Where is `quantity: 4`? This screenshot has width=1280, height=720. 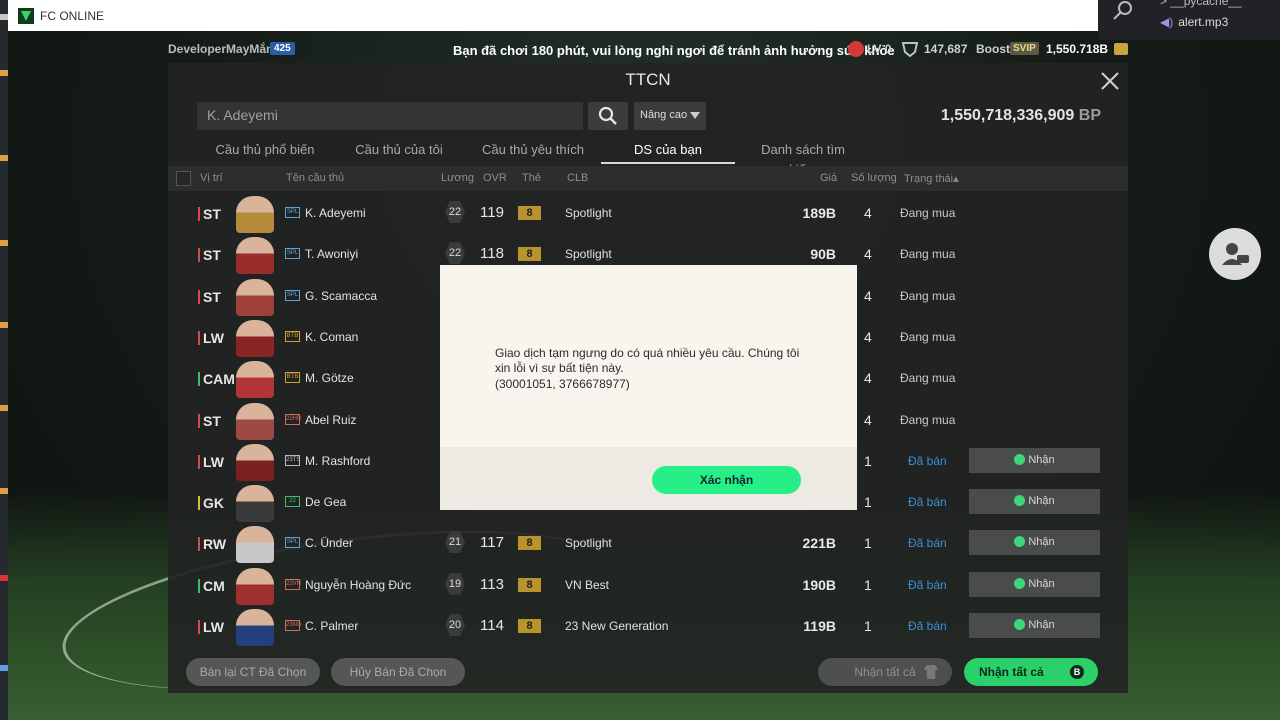 quantity: 4 is located at coordinates (868, 254).